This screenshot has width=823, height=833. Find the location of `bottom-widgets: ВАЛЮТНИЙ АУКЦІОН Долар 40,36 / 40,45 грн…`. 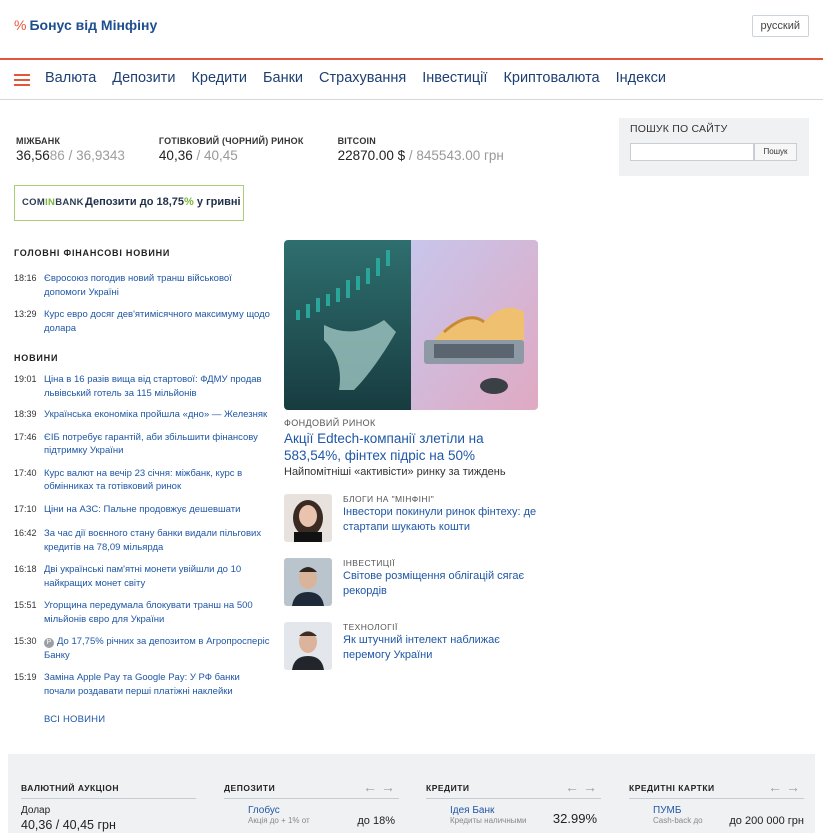

bottom-widgets: ВАЛЮТНИЙ АУКЦІОН Долар 40,36 / 40,45 грн… is located at coordinates (411, 793).